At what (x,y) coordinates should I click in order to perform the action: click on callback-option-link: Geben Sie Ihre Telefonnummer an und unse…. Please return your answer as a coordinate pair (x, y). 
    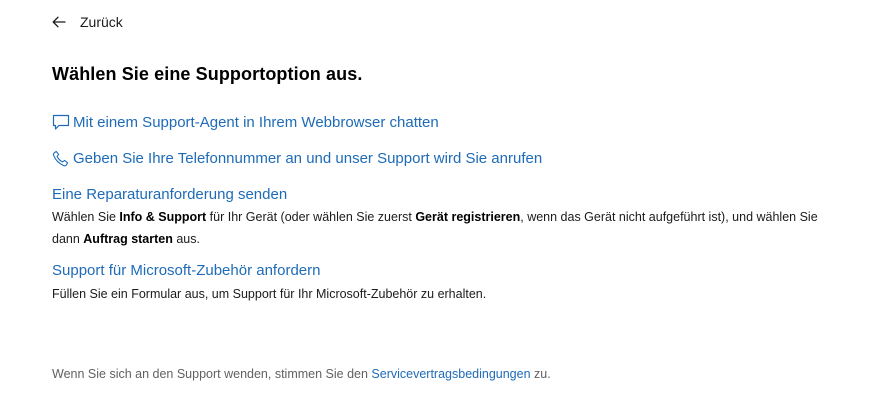
    Looking at the image, I should click on (297, 158).